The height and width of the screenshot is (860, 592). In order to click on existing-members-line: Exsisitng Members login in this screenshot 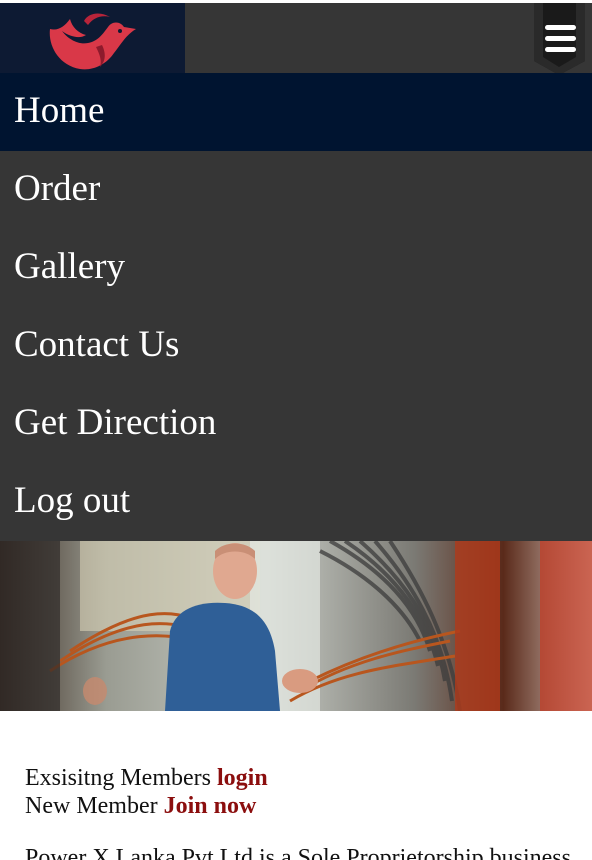, I will do `click(308, 778)`.